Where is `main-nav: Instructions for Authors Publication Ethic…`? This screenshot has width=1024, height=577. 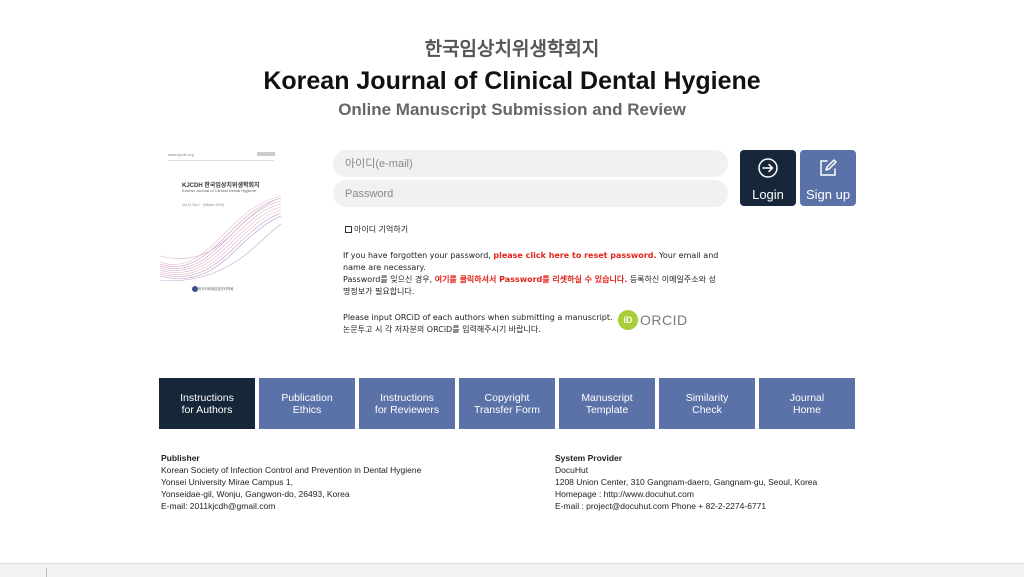 main-nav: Instructions for Authors Publication Ethic… is located at coordinates (507, 403).